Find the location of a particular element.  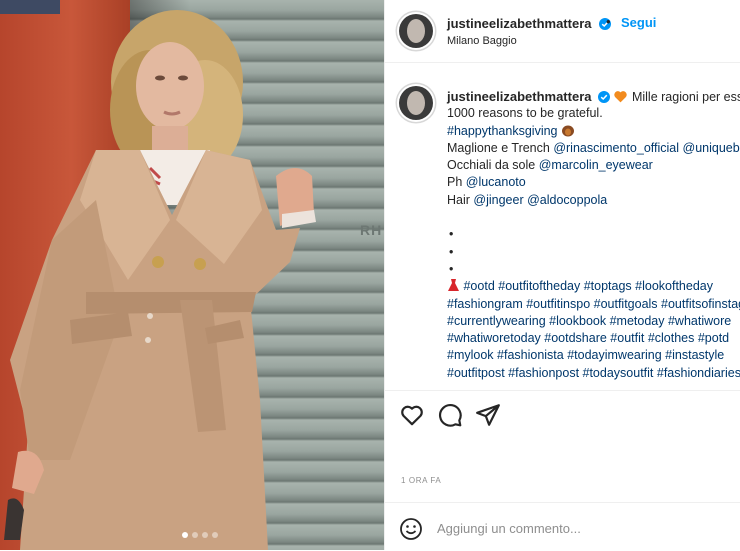

paper-plane-icon is located at coordinates (488, 415).